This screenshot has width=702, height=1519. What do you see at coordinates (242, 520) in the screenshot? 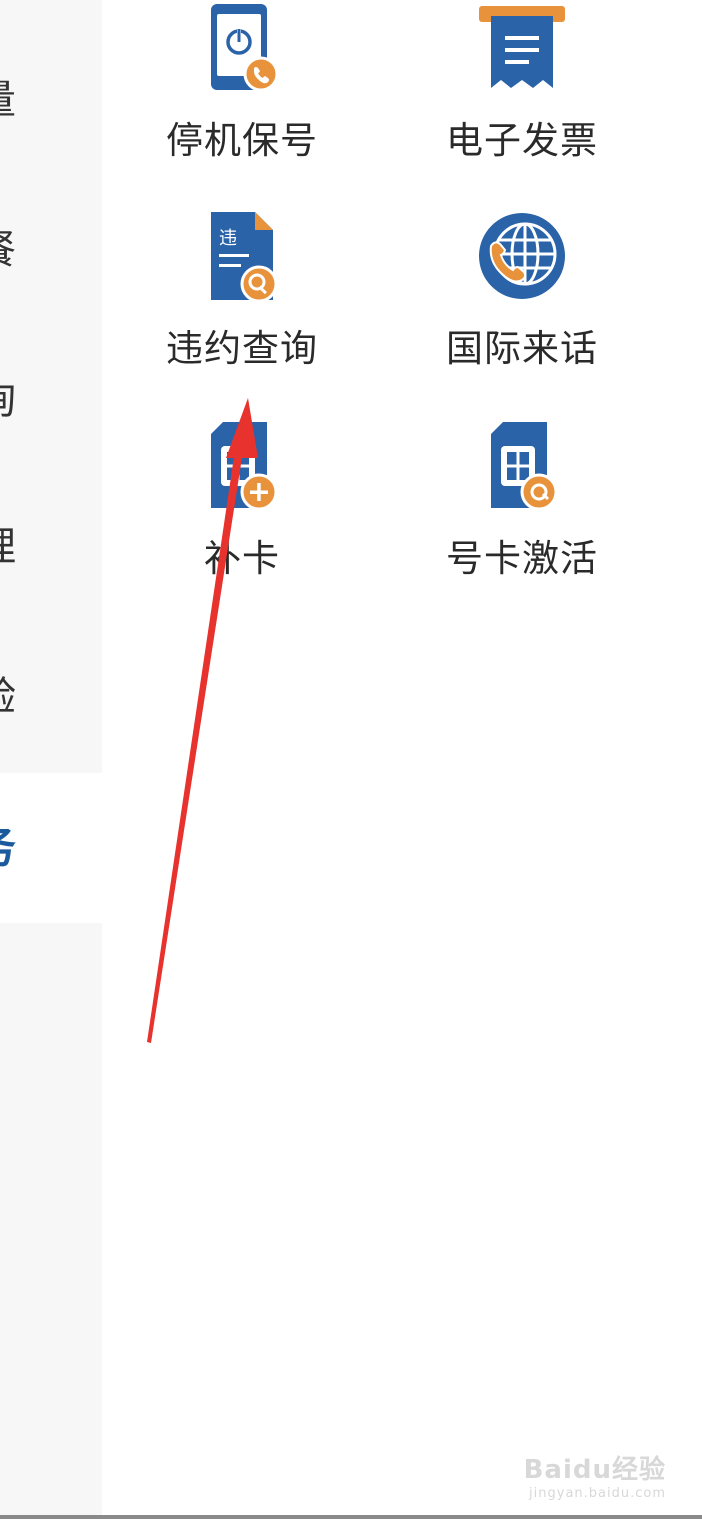
I see `service-tile-replace-card: 补卡` at bounding box center [242, 520].